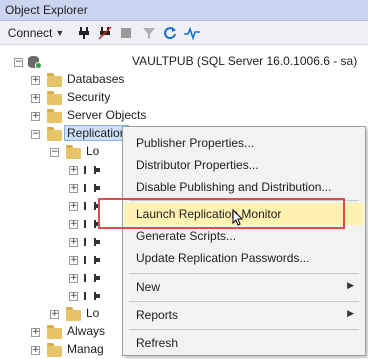 The height and width of the screenshot is (359, 368). What do you see at coordinates (84, 33) in the screenshot?
I see `plug-icon` at bounding box center [84, 33].